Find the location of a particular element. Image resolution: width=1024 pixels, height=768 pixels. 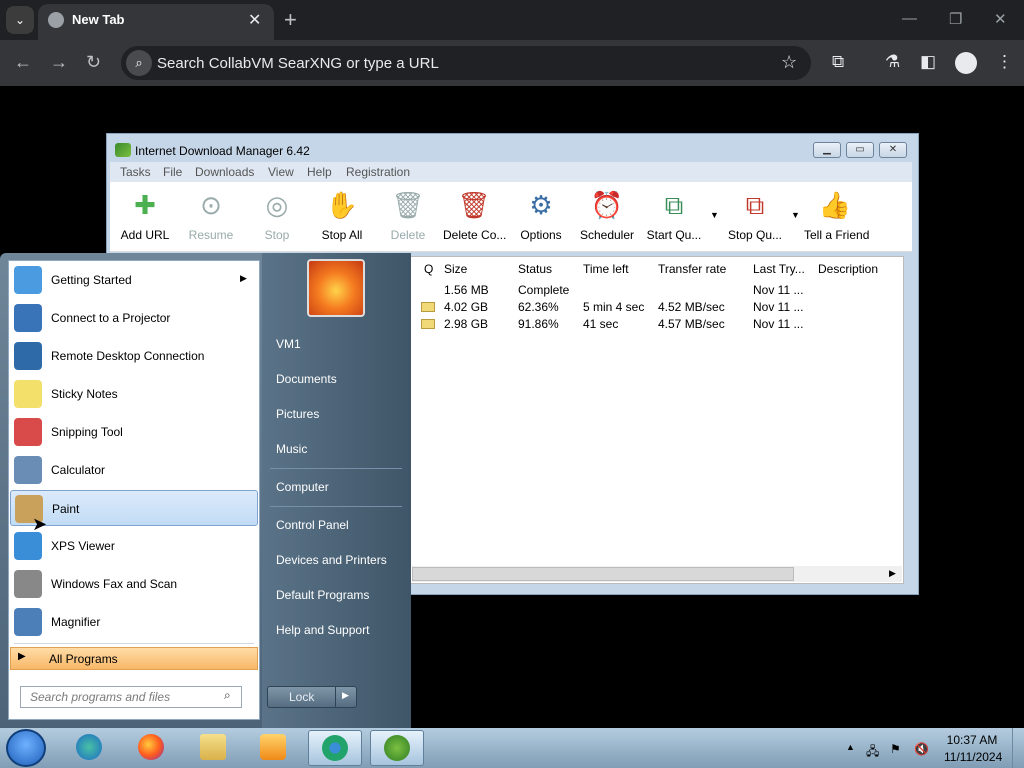

stop-all-button: ✋ Stop All is located at coordinates (342, 215).